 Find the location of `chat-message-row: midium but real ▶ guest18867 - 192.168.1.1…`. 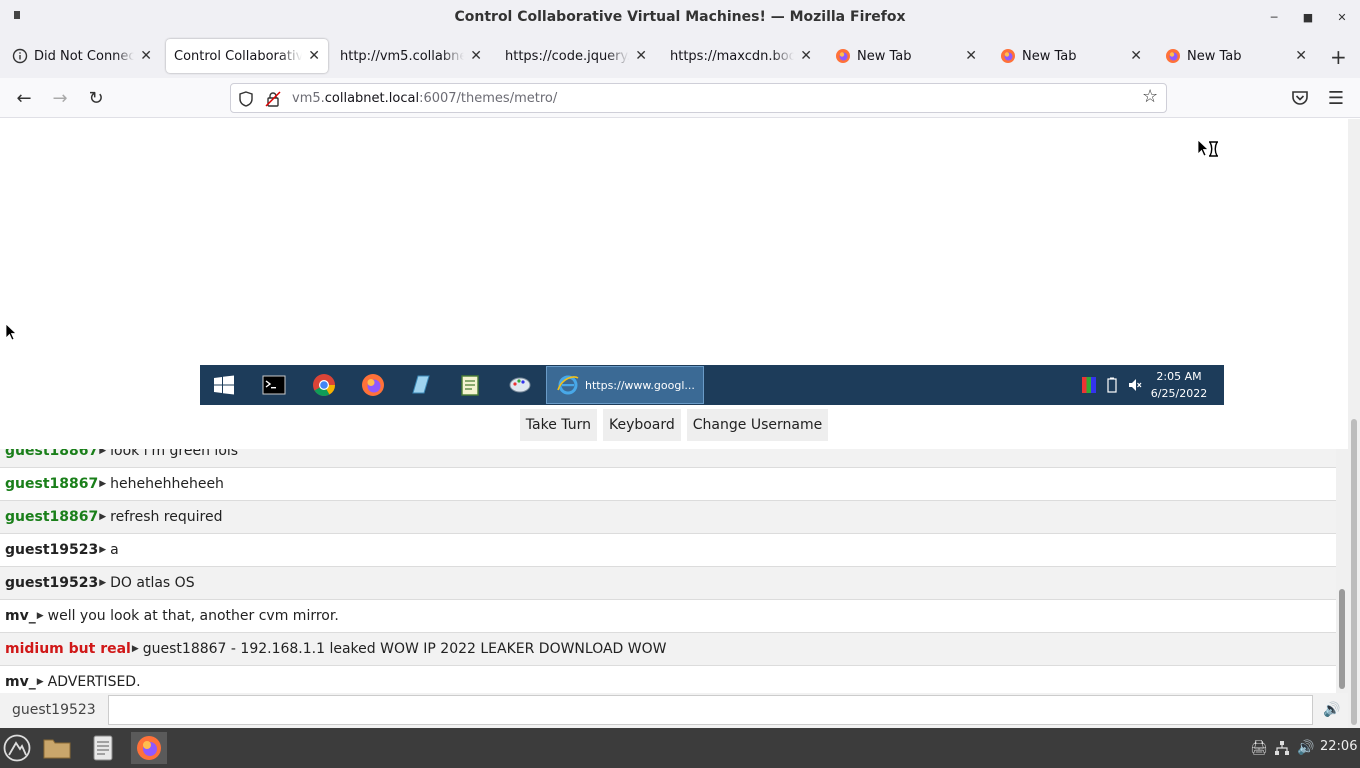

chat-message-row: midium but real ▶ guest18867 - 192.168.1.1… is located at coordinates (668, 649).